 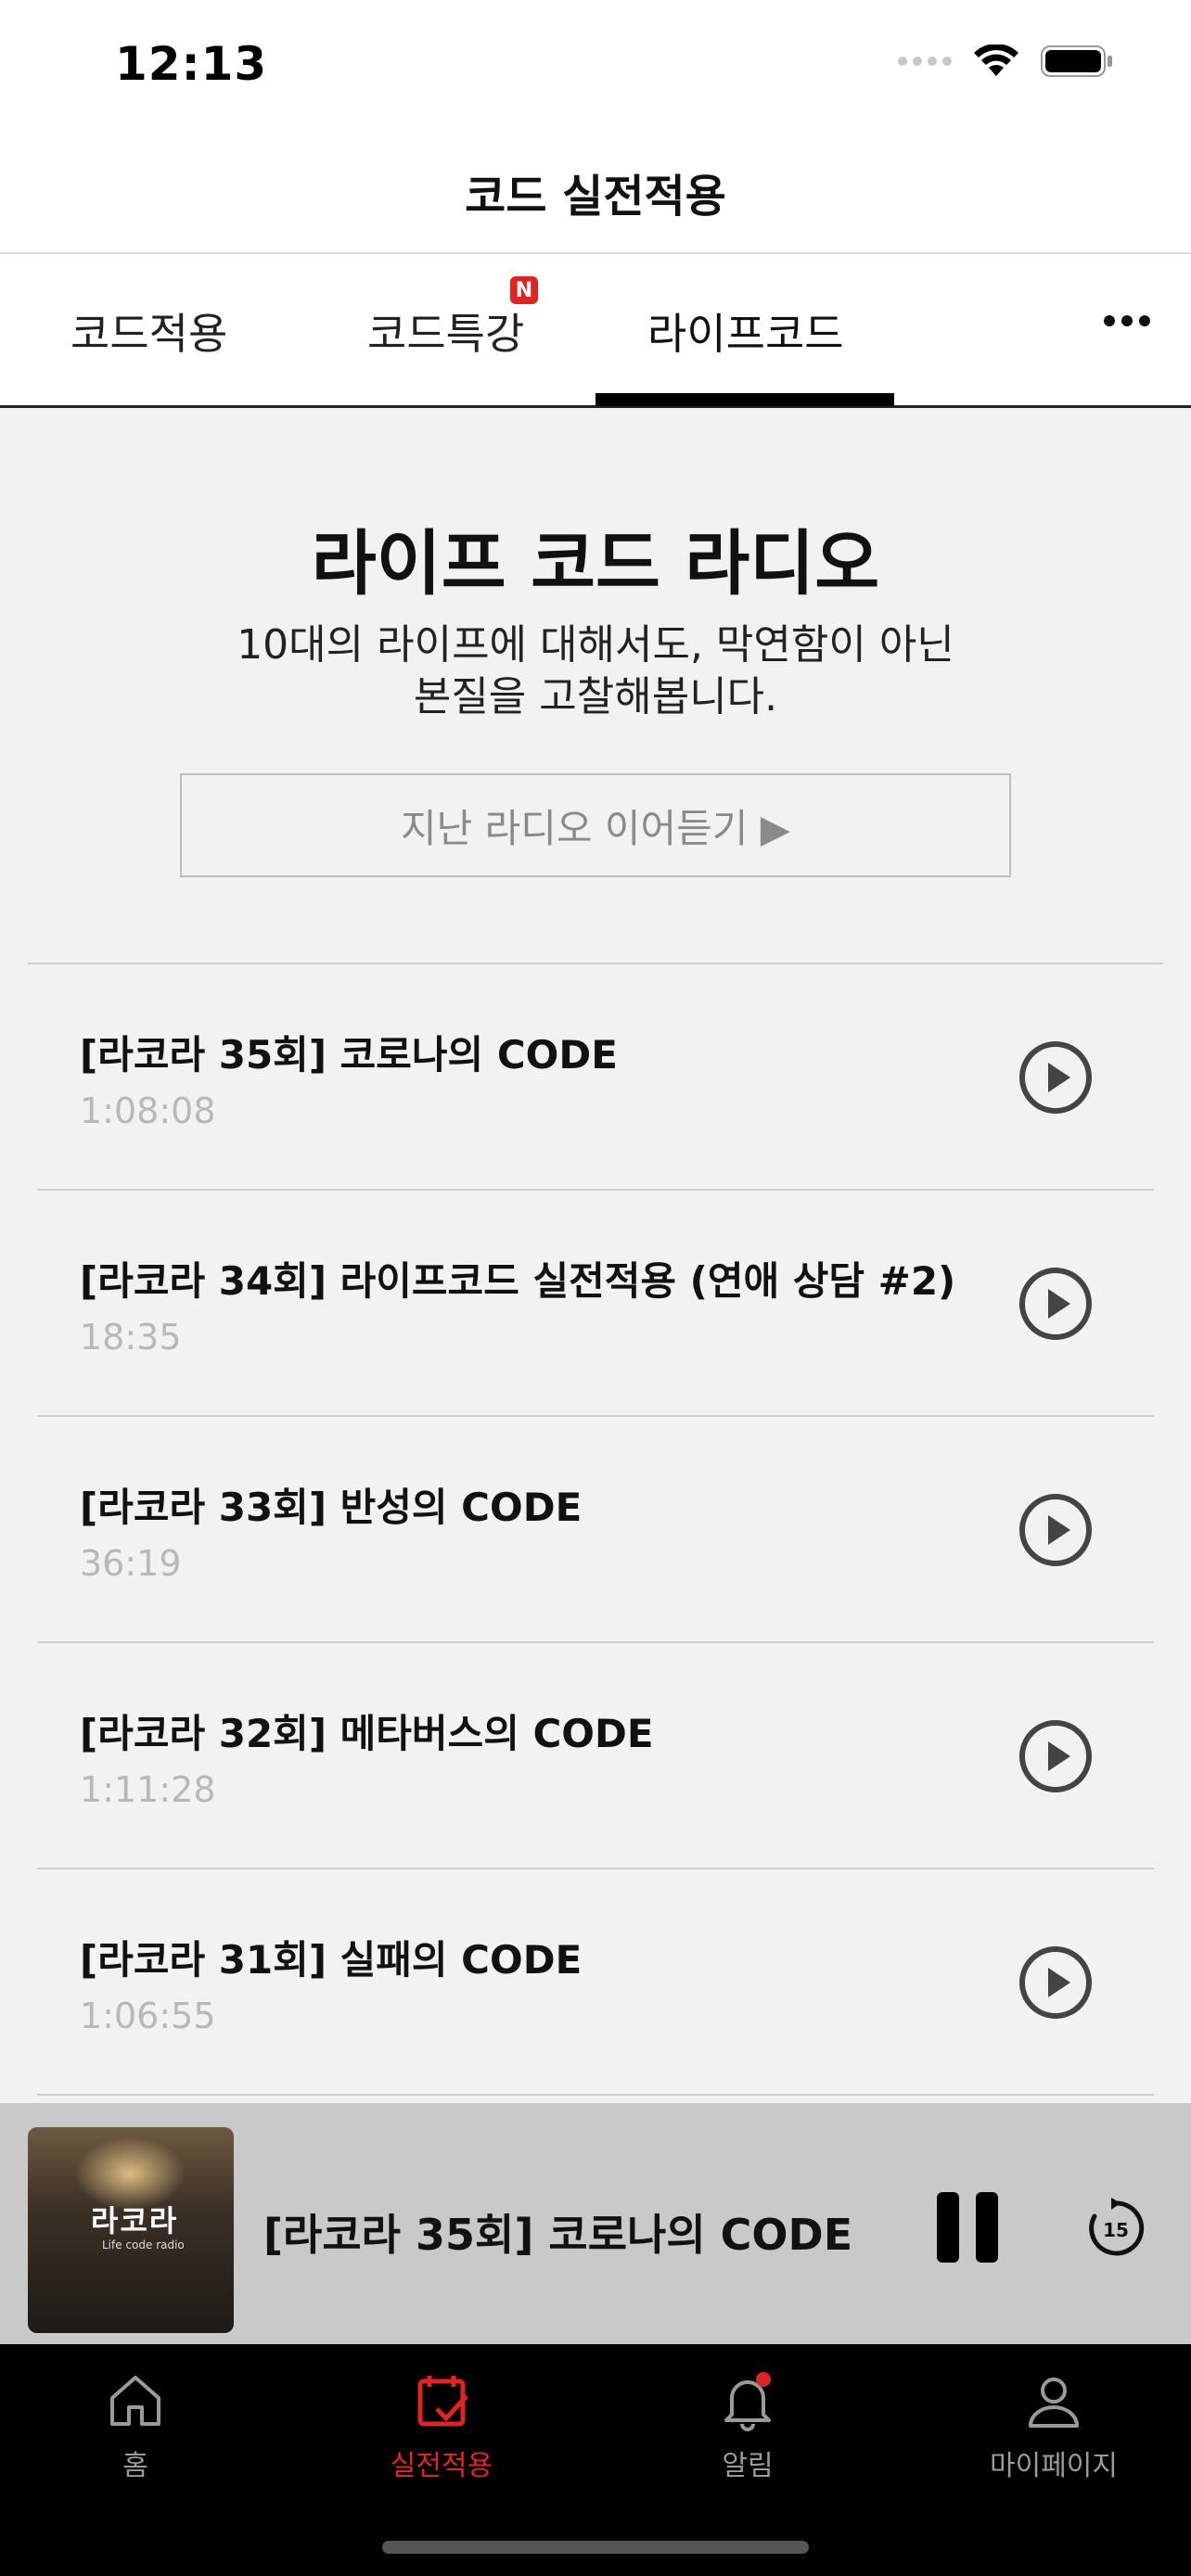 What do you see at coordinates (441, 2466) in the screenshot?
I see `tab-practice-label: 실전적용` at bounding box center [441, 2466].